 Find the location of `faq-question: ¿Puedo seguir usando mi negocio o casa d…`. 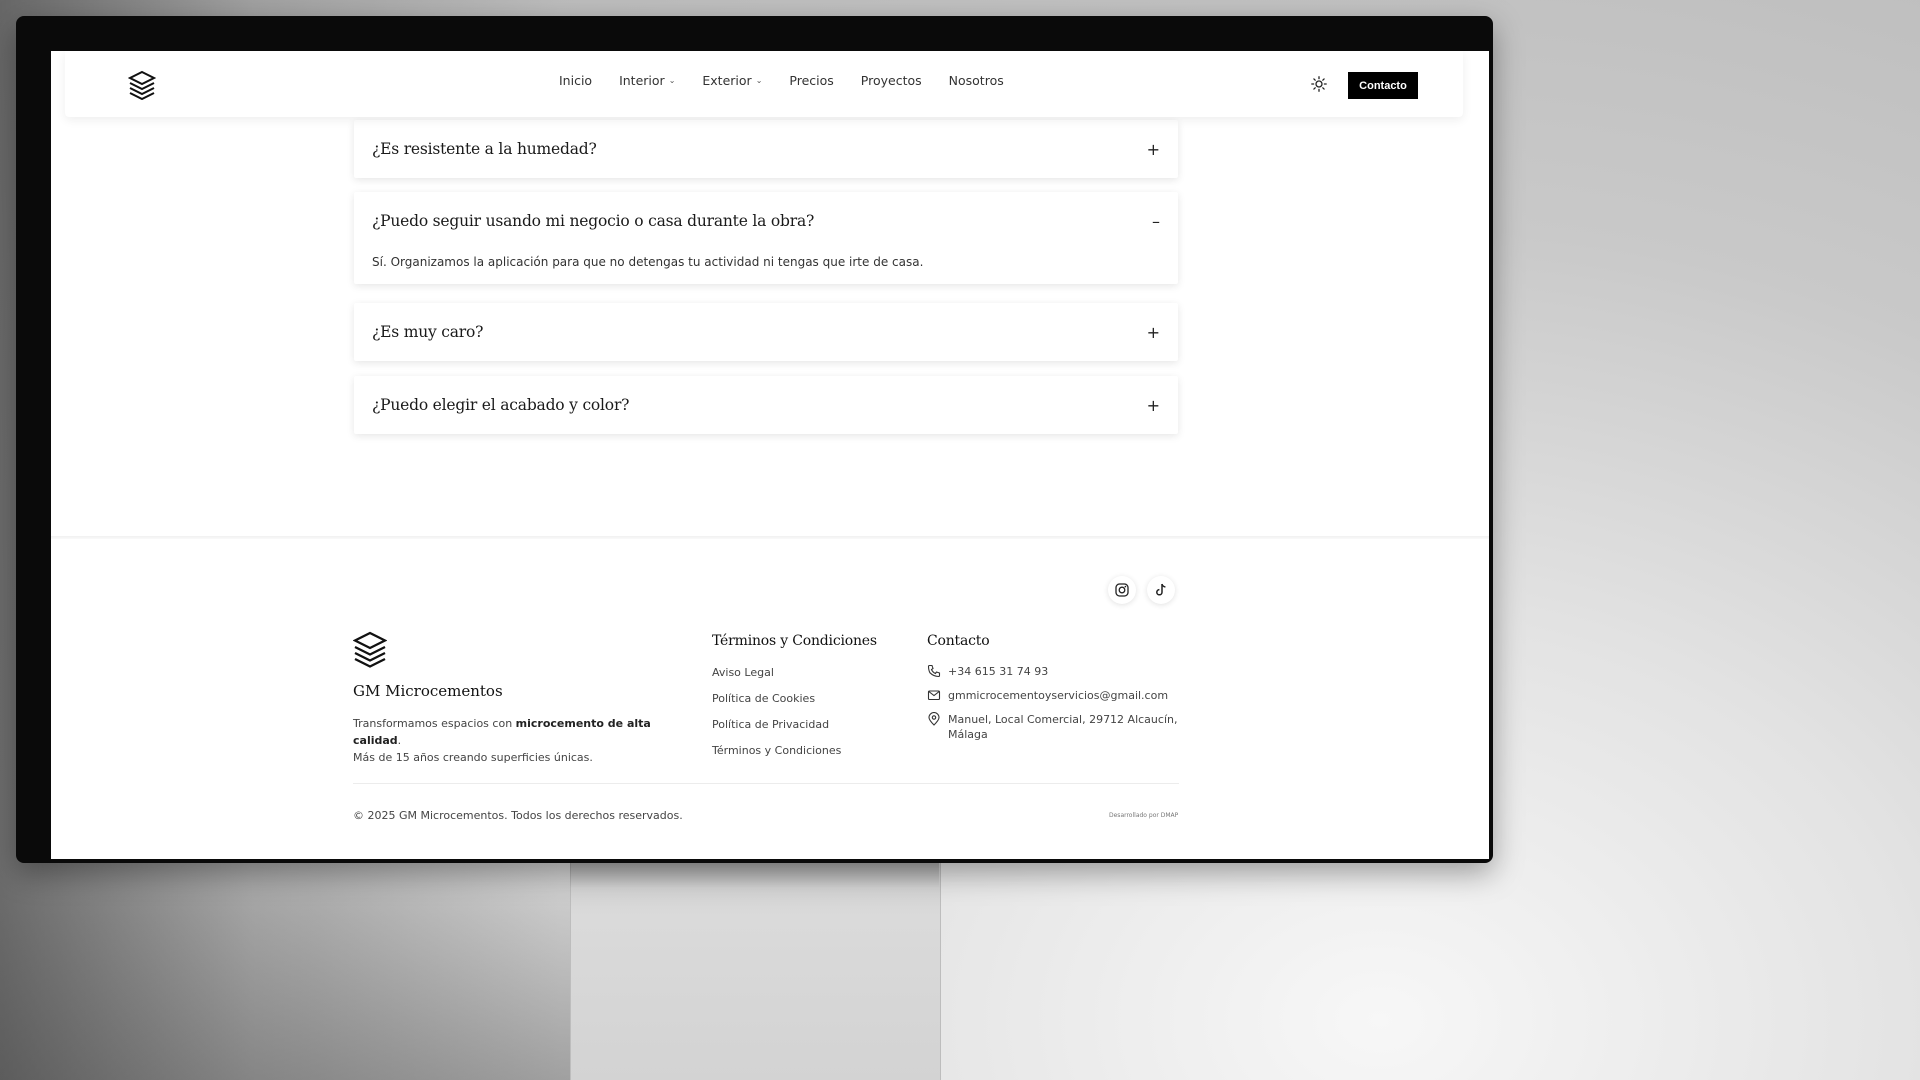

faq-question: ¿Puedo seguir usando mi negocio o casa d… is located at coordinates (593, 221).